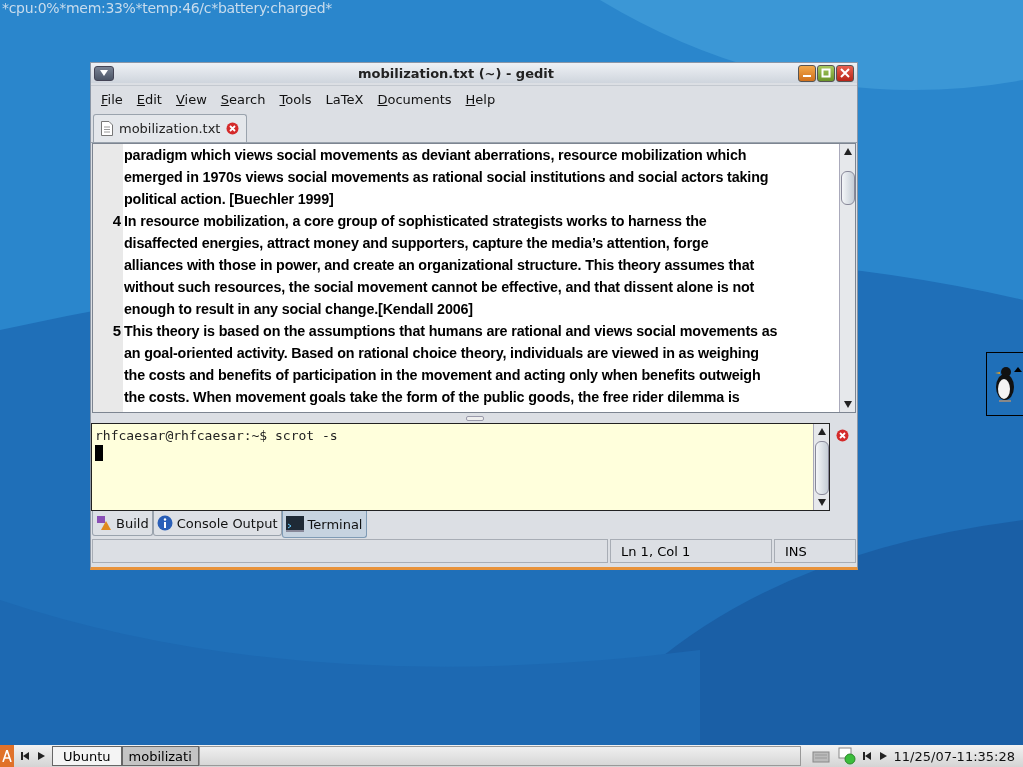 This screenshot has width=1023, height=767. What do you see at coordinates (417, 243) in the screenshot?
I see `text-line: disaffected energies, attract money and supporters, capture the media’s attention, forge` at bounding box center [417, 243].